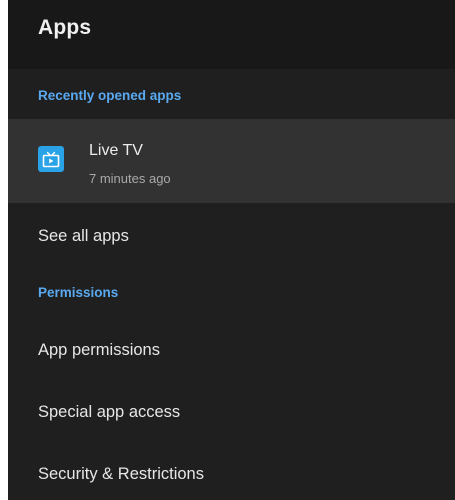 The image size is (455, 500). What do you see at coordinates (99, 350) in the screenshot?
I see `app-permissions-item: App permissions` at bounding box center [99, 350].